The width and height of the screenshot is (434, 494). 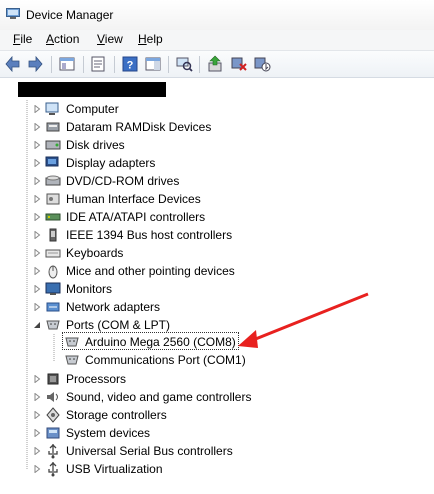 I want to click on collapse-triangle-icon, so click(x=37, y=325).